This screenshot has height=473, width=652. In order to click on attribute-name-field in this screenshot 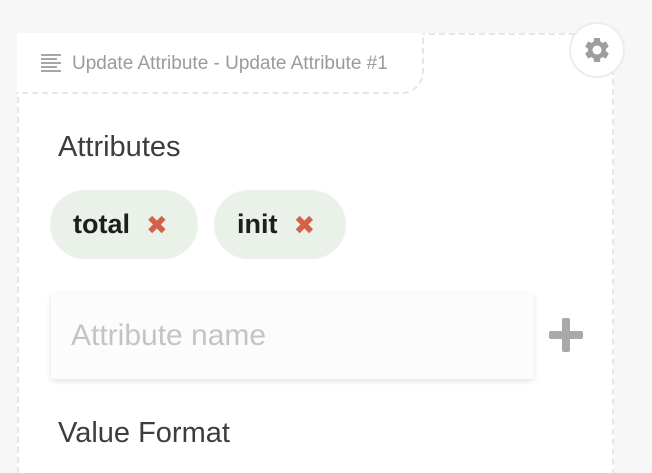, I will do `click(292, 336)`.